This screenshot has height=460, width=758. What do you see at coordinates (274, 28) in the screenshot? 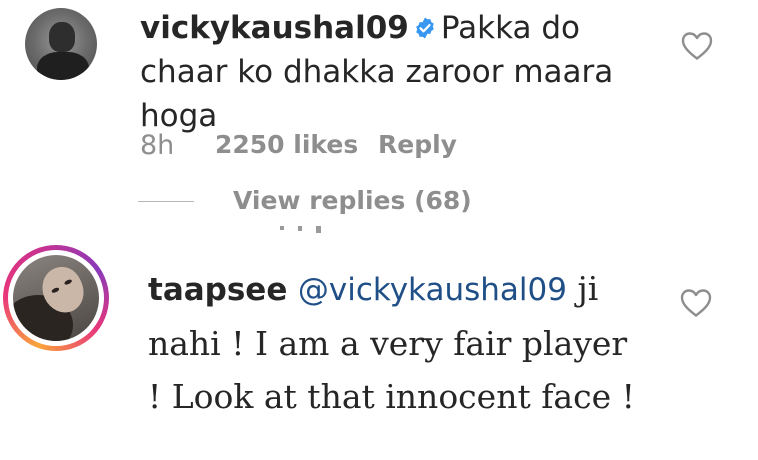
I see `comment-username: vickykaushal09` at bounding box center [274, 28].